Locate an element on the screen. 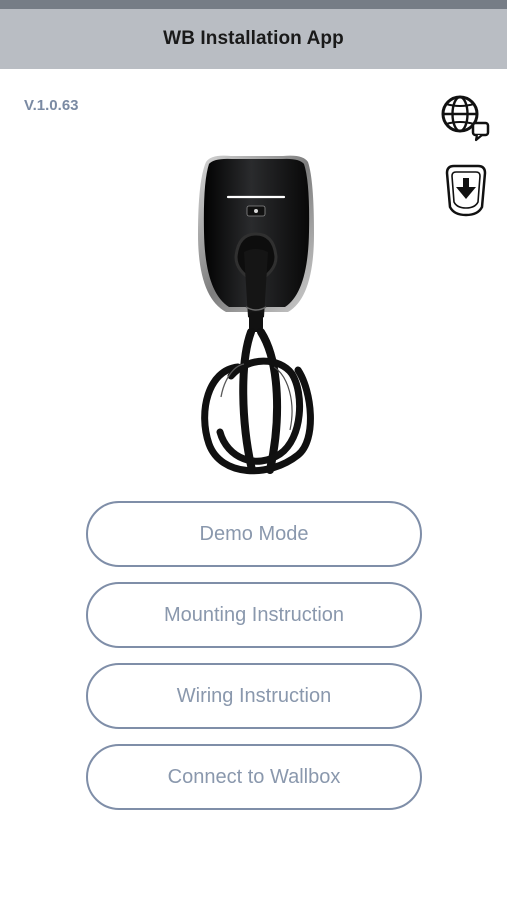 This screenshot has height=900, width=507. globe-chat-icon is located at coordinates (465, 118).